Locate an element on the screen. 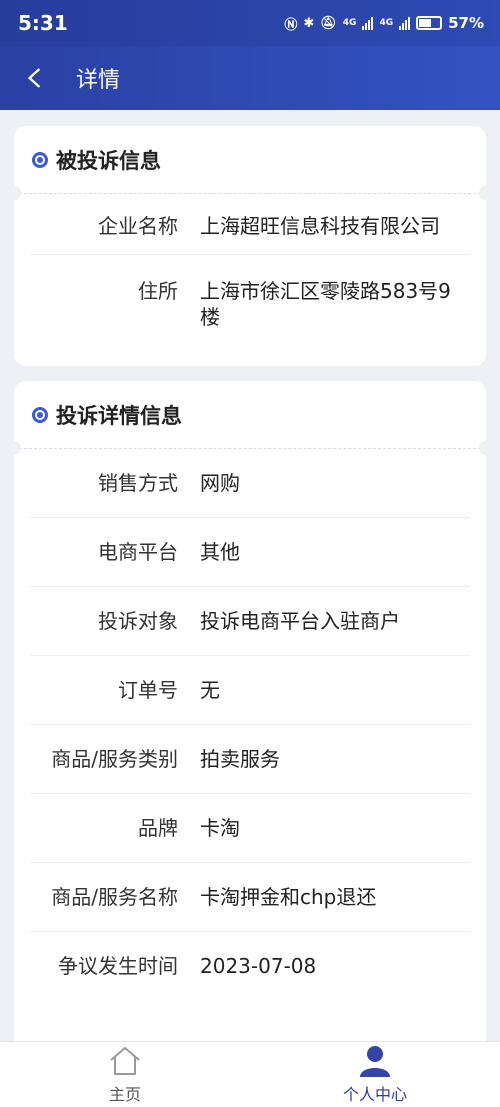 The image size is (500, 1107). battery-level: 57% is located at coordinates (466, 23).